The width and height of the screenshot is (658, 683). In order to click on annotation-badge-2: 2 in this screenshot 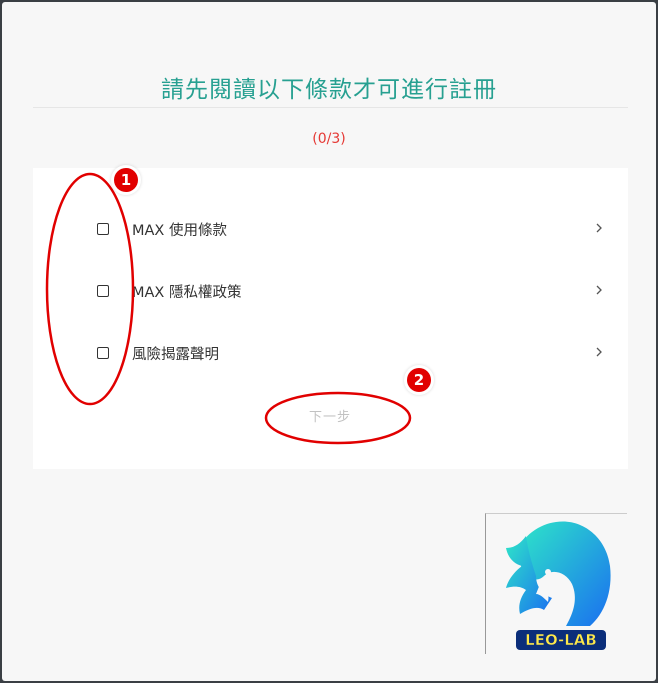, I will do `click(419, 380)`.